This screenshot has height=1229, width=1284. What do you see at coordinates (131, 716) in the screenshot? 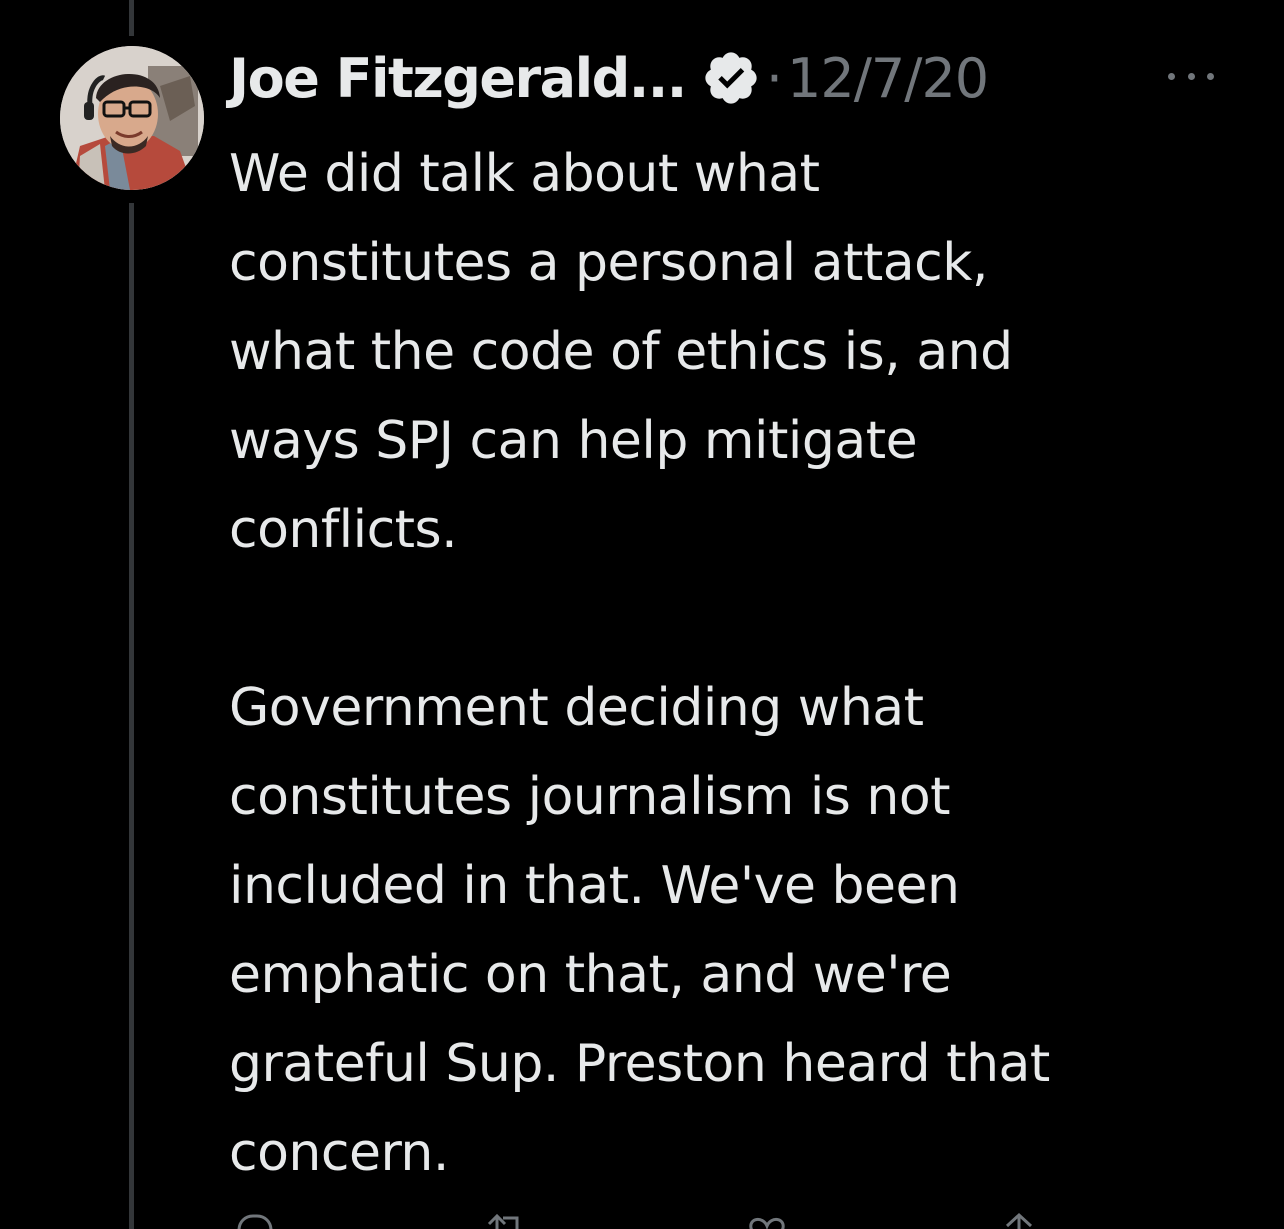
I see `thread-line-bottom` at bounding box center [131, 716].